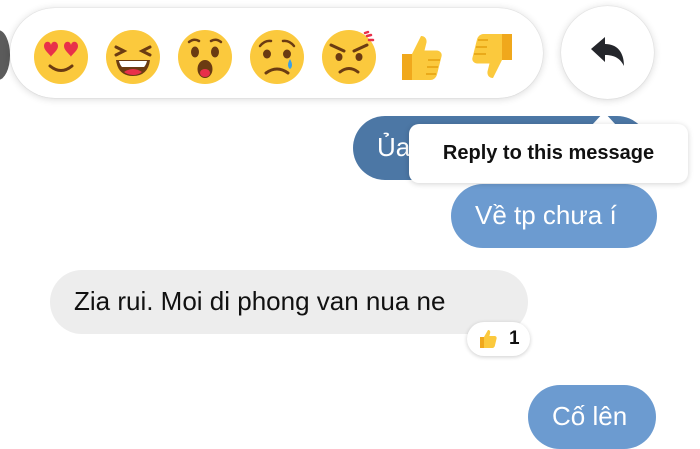 This screenshot has height=449, width=700. I want to click on contact-avatar, so click(5, 55).